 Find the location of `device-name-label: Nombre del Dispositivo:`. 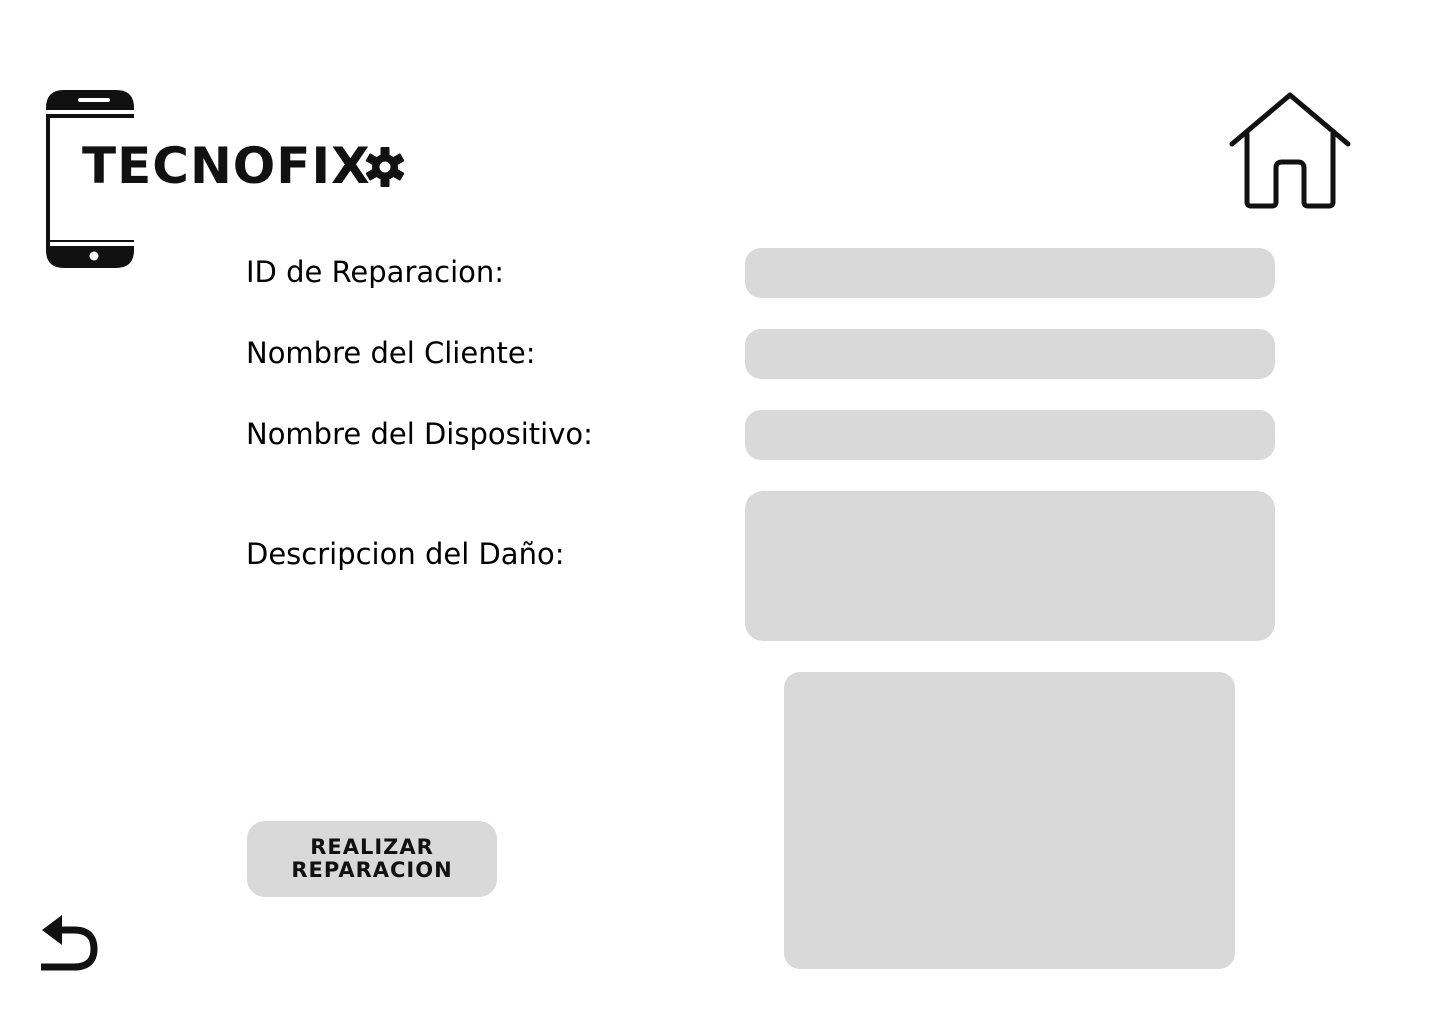

device-name-label: Nombre del Dispositivo: is located at coordinates (419, 434).